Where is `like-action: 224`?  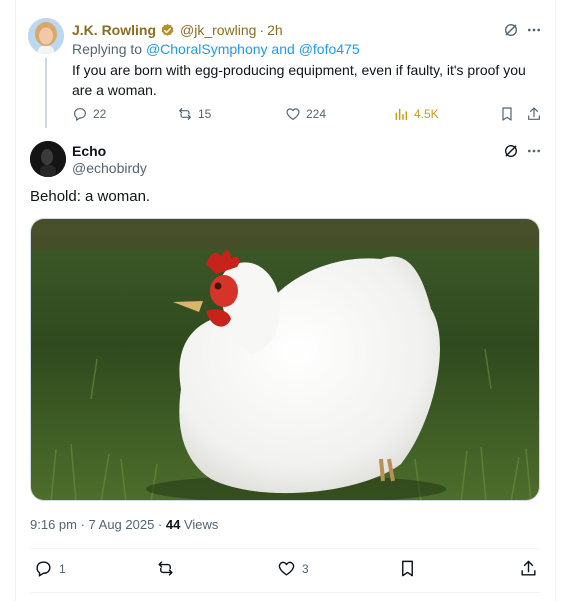
like-action: 224 is located at coordinates (305, 114).